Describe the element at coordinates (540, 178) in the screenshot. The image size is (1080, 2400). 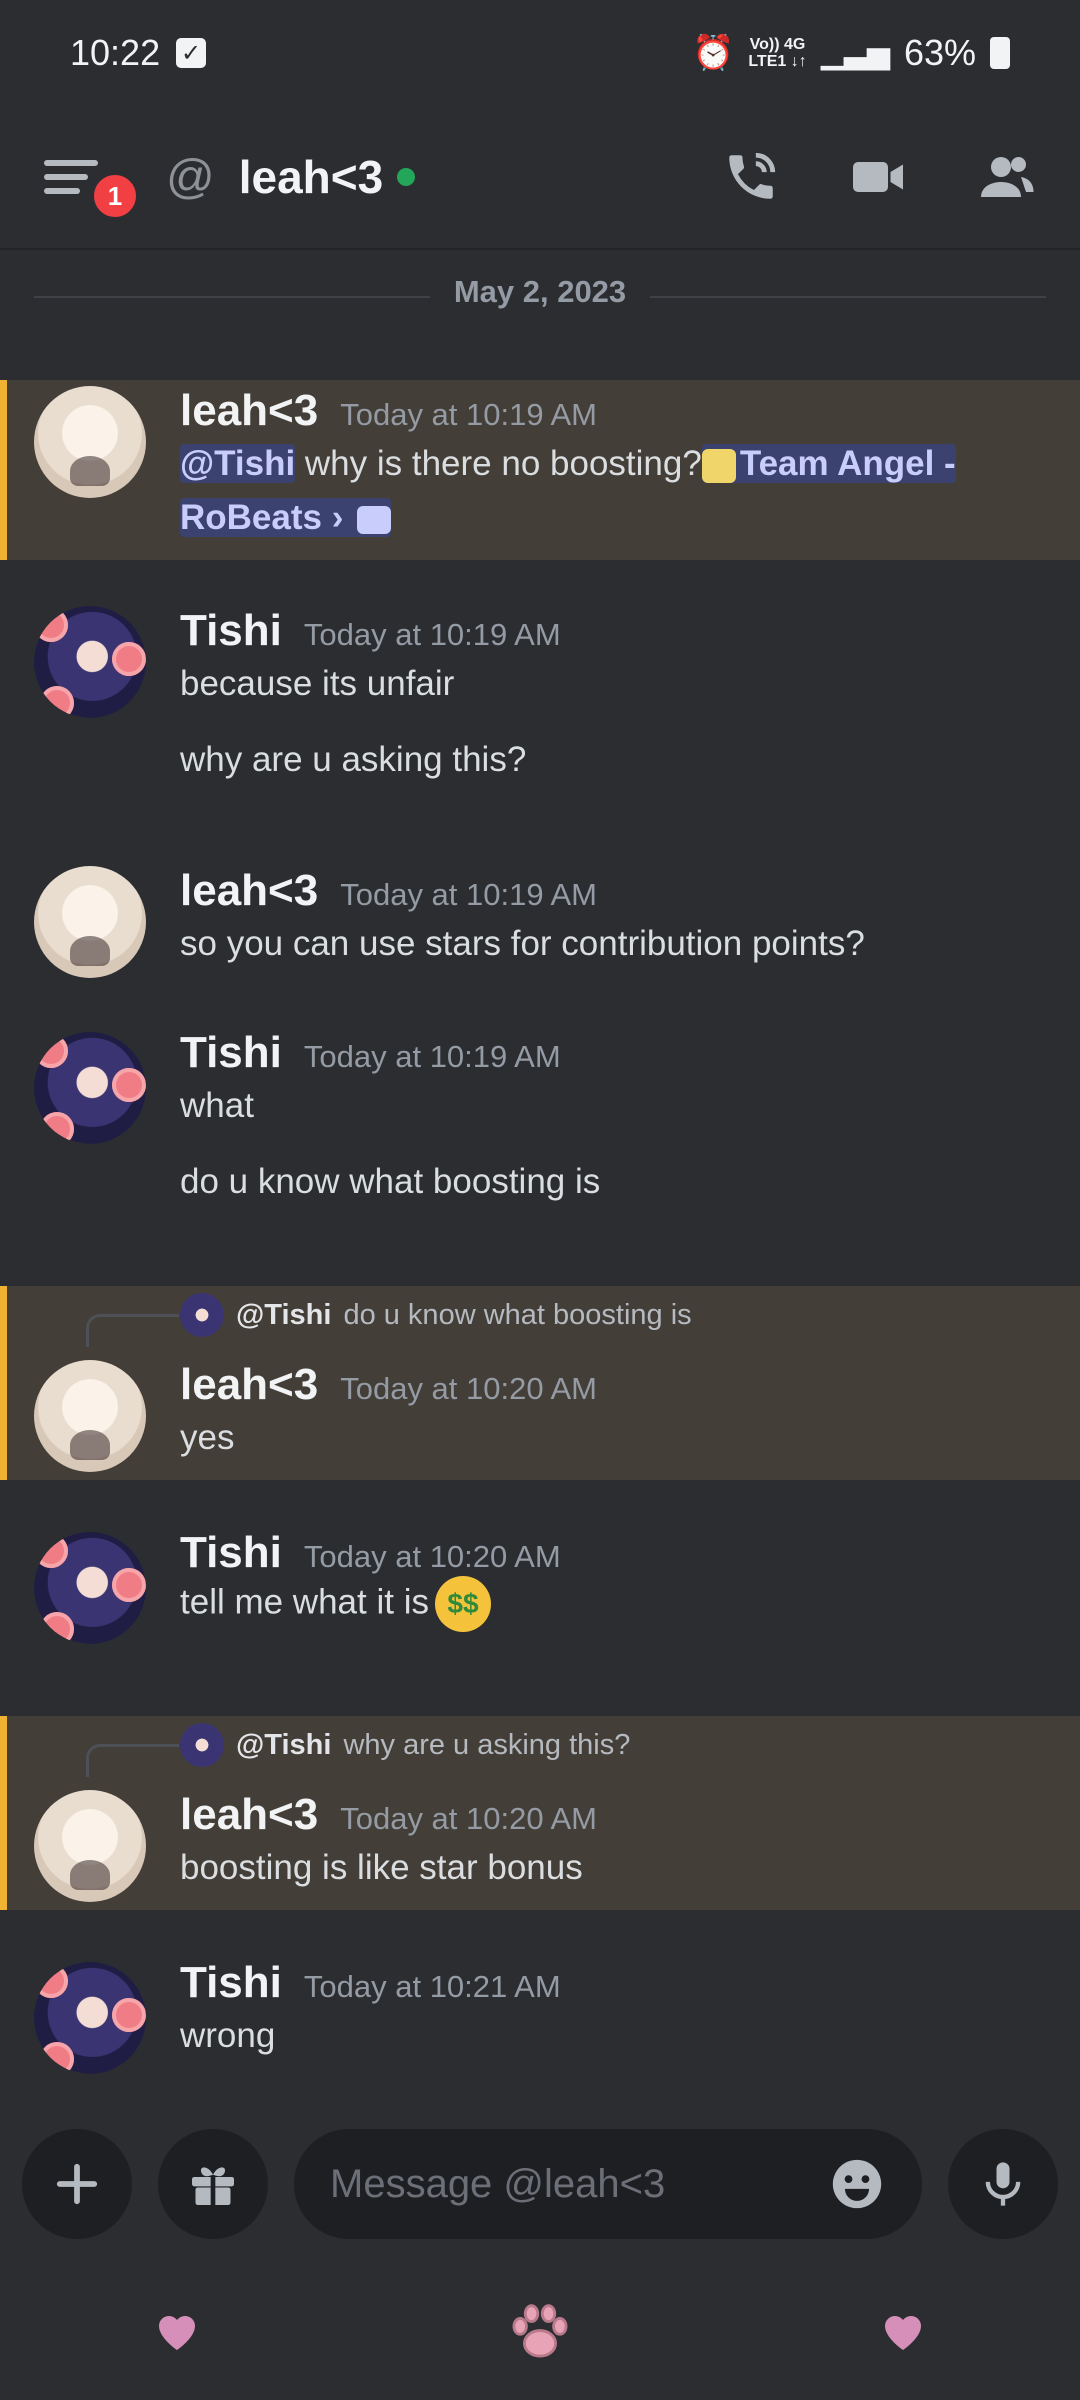
I see `chat-header: 1 @ leah<3` at that location.